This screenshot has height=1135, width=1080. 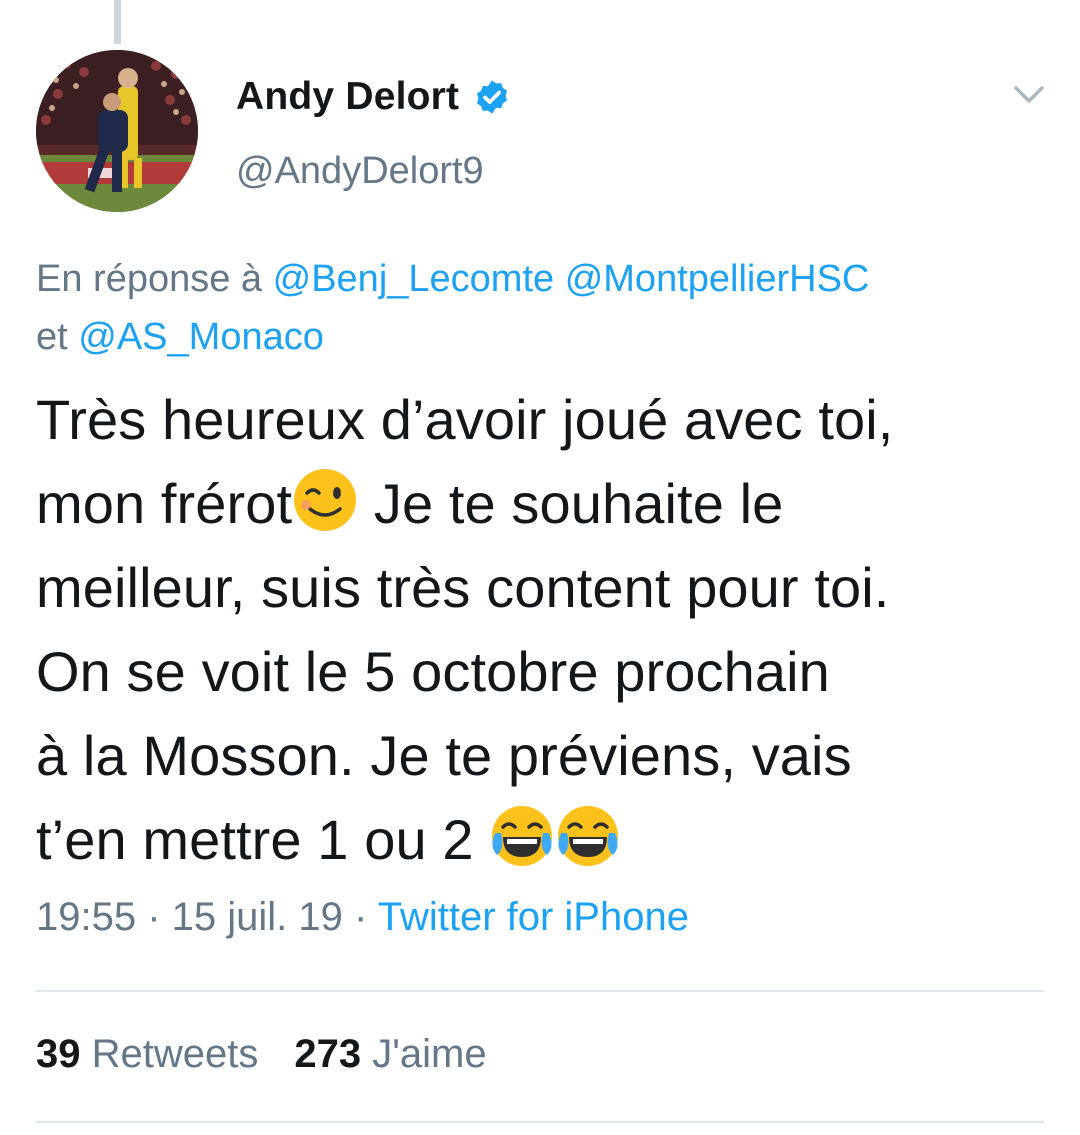 What do you see at coordinates (328, 1054) in the screenshot?
I see `likes-count: 273` at bounding box center [328, 1054].